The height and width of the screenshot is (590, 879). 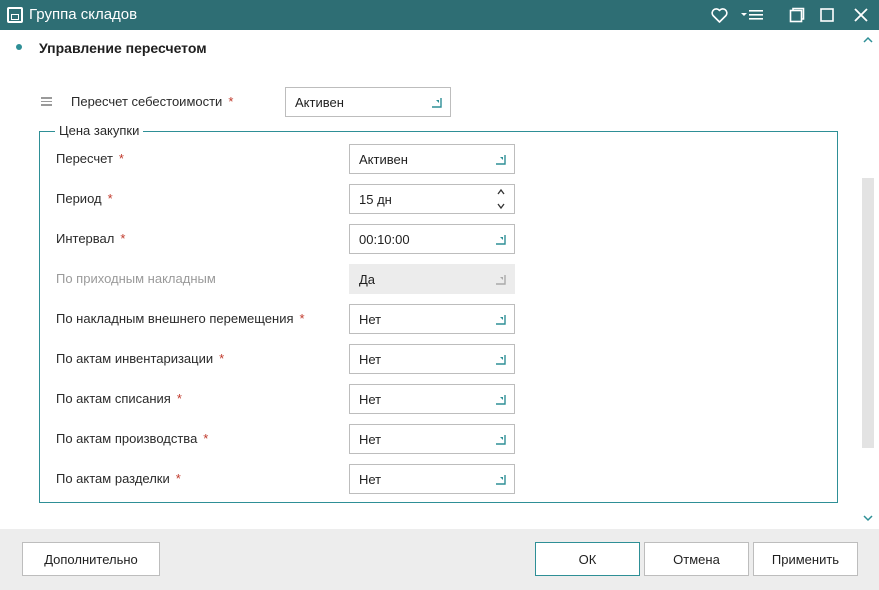 What do you see at coordinates (752, 15) in the screenshot?
I see `chevron-menu-icon` at bounding box center [752, 15].